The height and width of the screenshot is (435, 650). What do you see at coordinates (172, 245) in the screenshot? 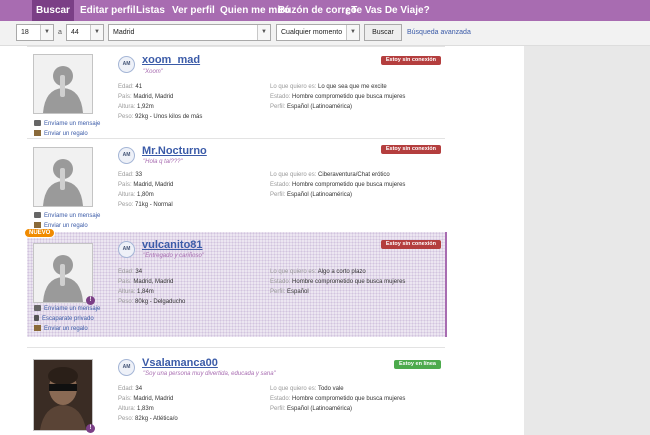
I see `username-link: vulcanito81` at bounding box center [172, 245].